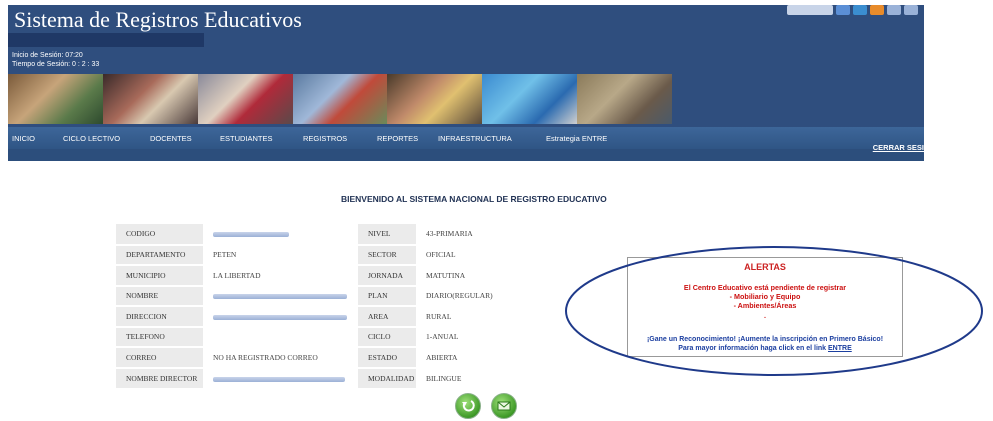 This screenshot has width=993, height=421. Describe the element at coordinates (461, 336) in the screenshot. I see `cycle-value: 1-ANUAL` at that location.